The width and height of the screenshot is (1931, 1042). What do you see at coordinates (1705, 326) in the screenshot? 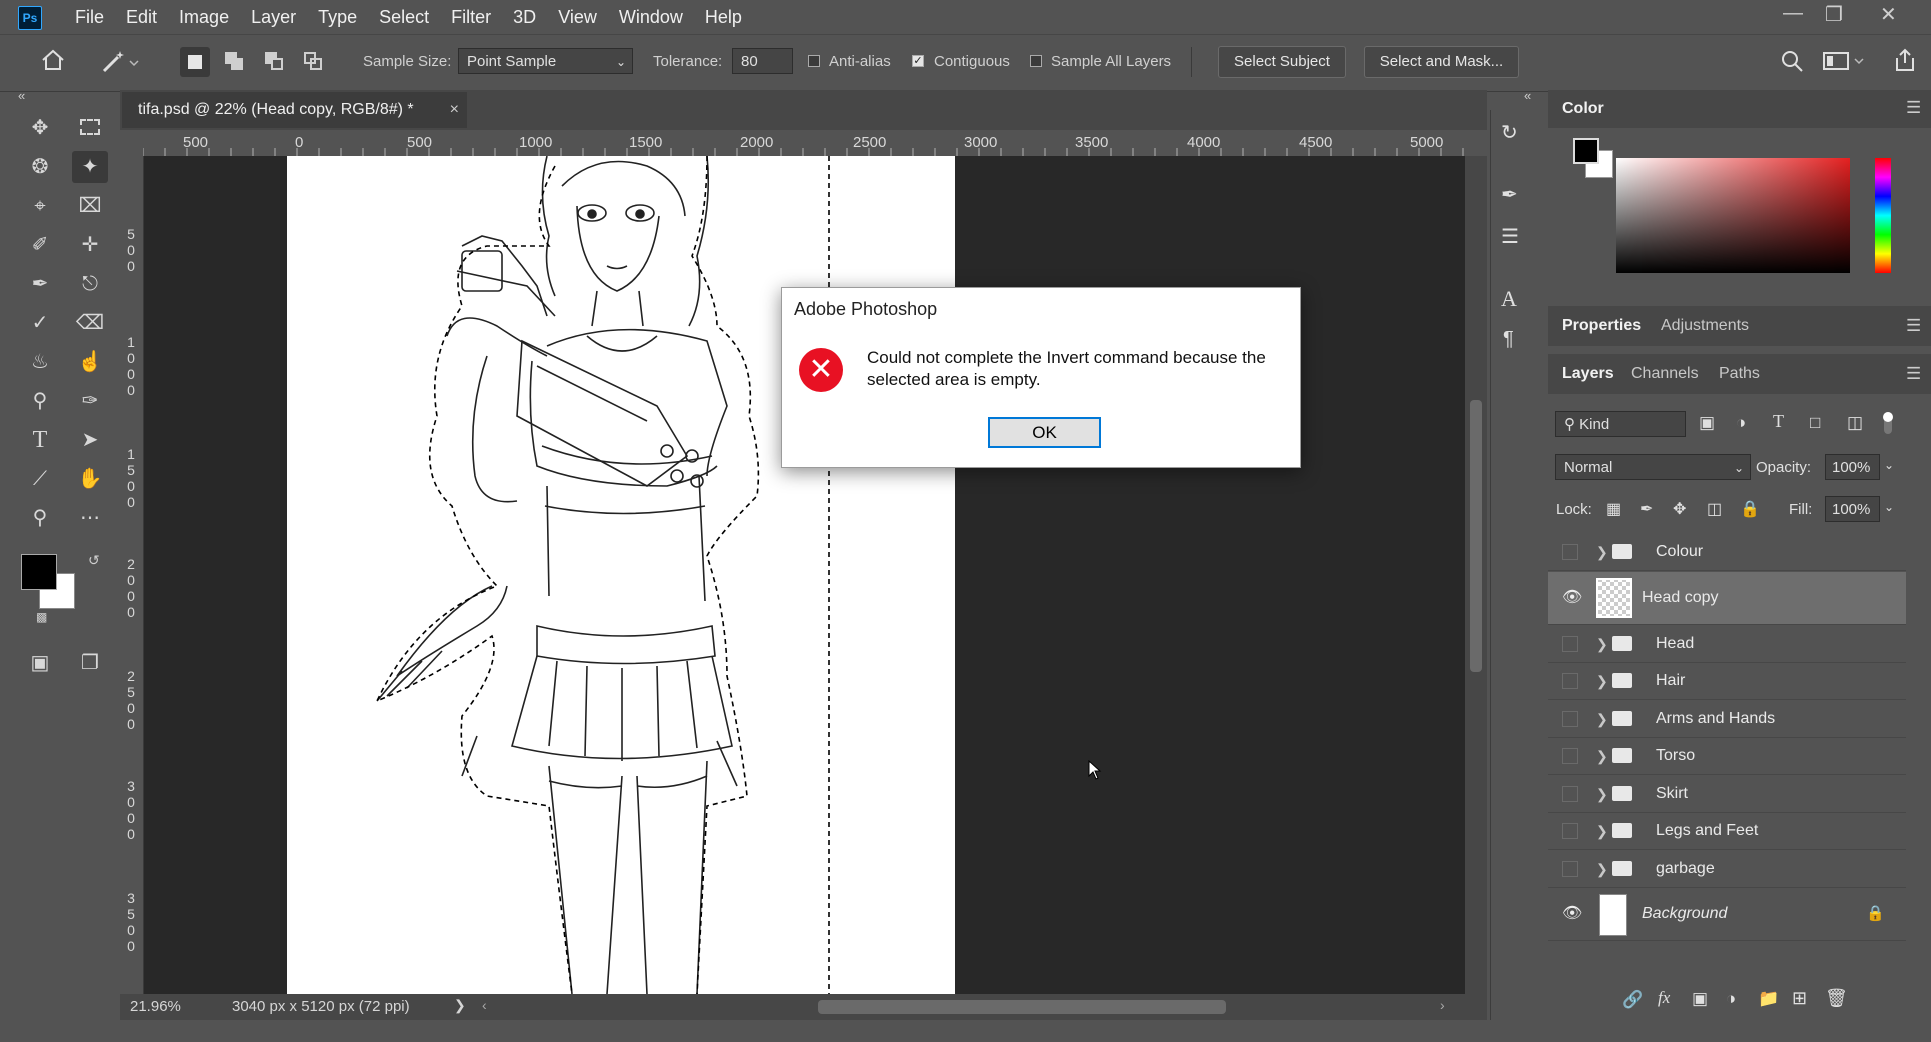
I see `tab-adjustments: Adjustments` at bounding box center [1705, 326].